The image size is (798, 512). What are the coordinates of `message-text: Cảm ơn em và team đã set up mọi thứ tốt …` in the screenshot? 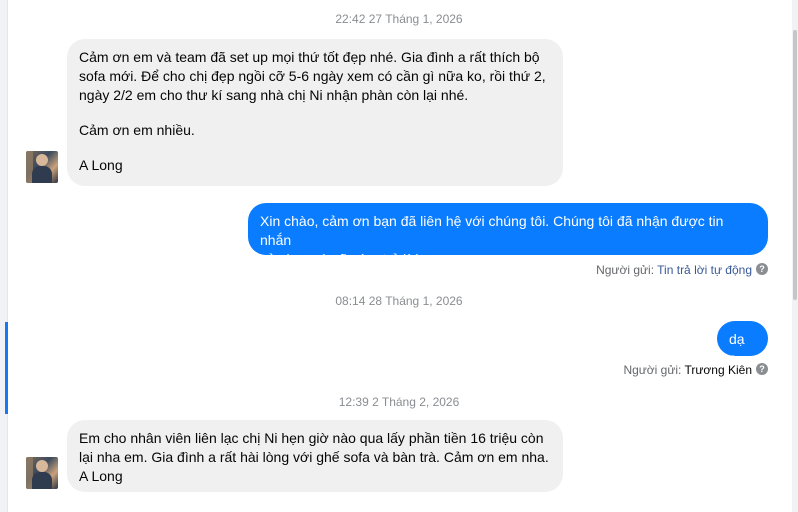 It's located at (309, 57).